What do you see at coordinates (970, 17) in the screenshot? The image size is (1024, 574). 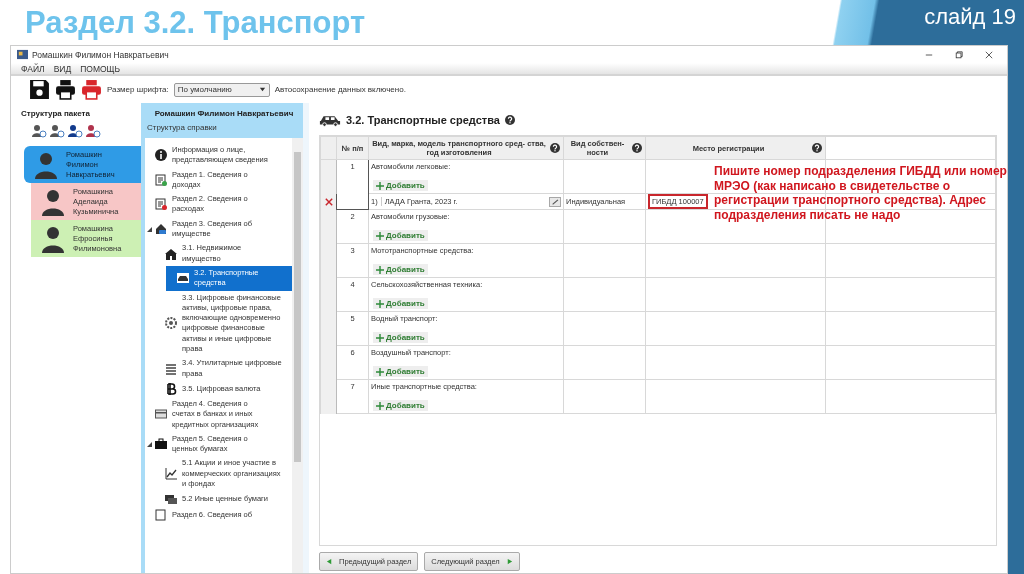 I see `slide-number: слайд 19` at bounding box center [970, 17].